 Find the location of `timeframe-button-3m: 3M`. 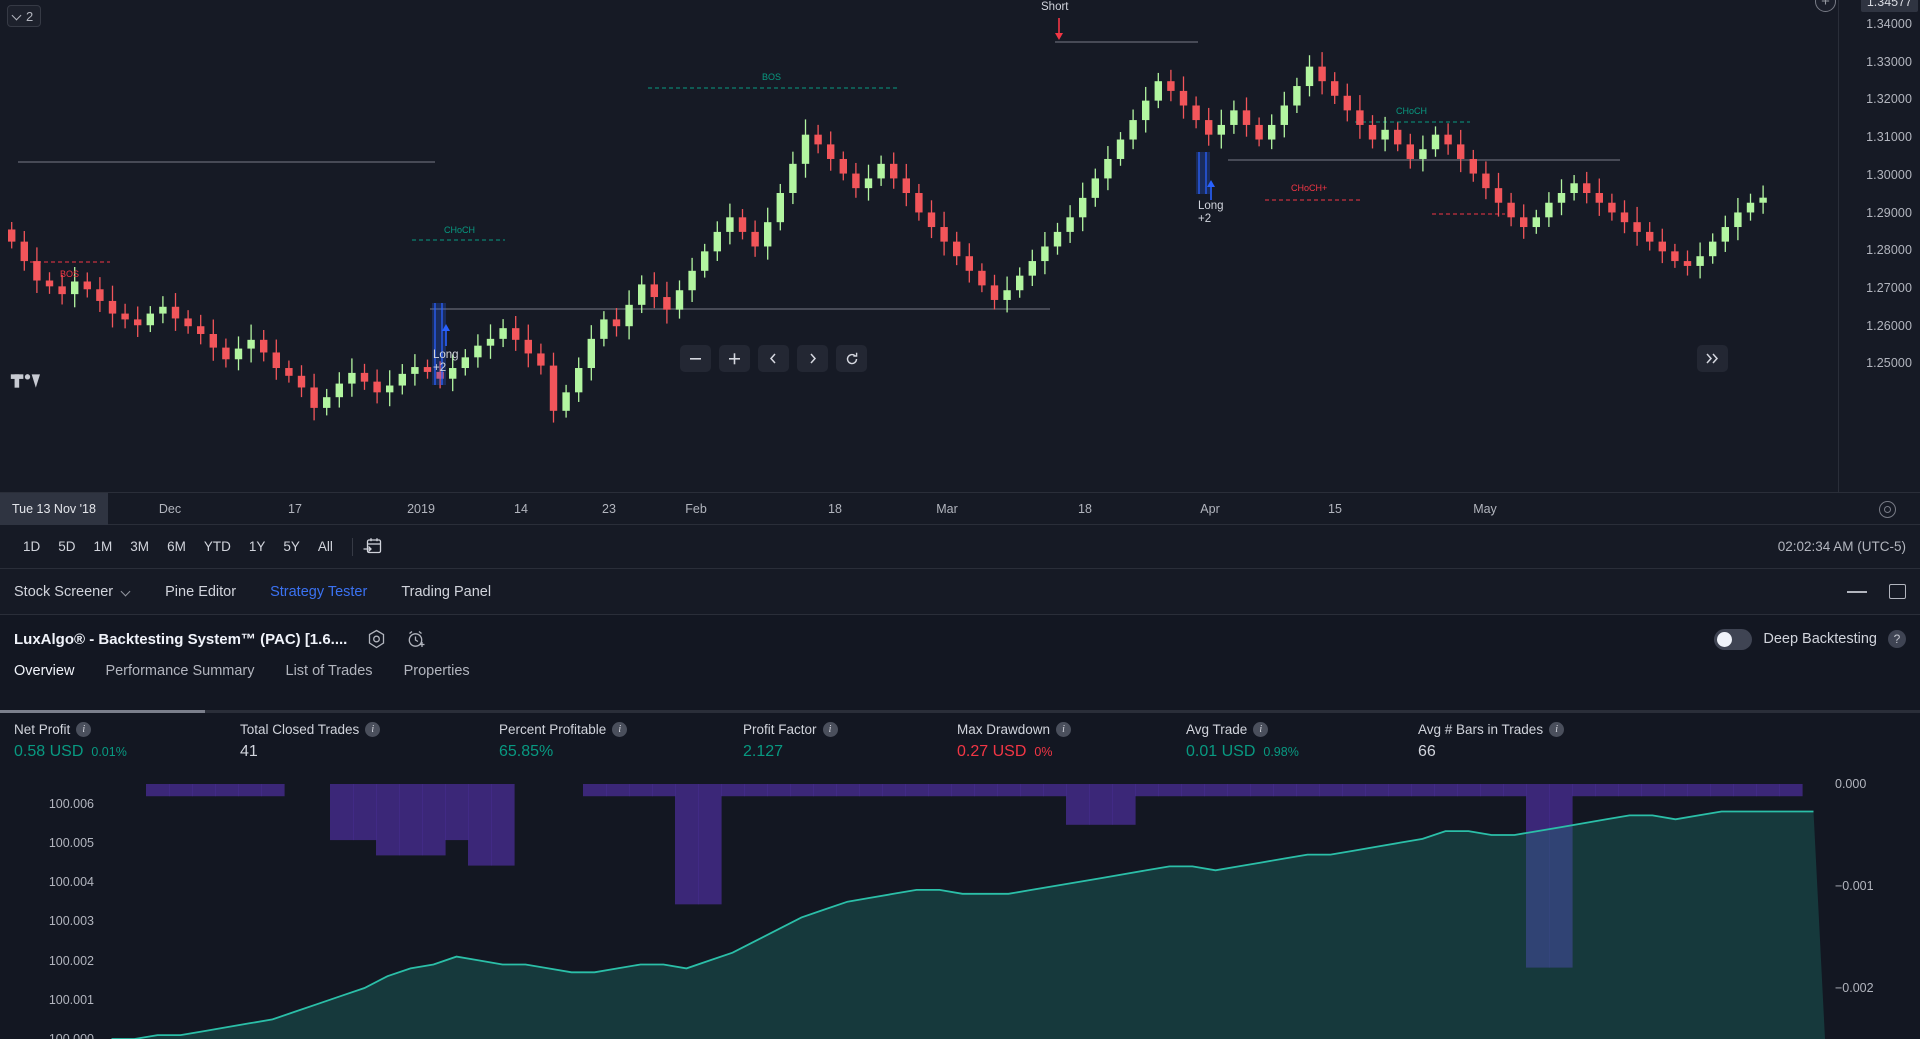

timeframe-button-3m: 3M is located at coordinates (139, 546).